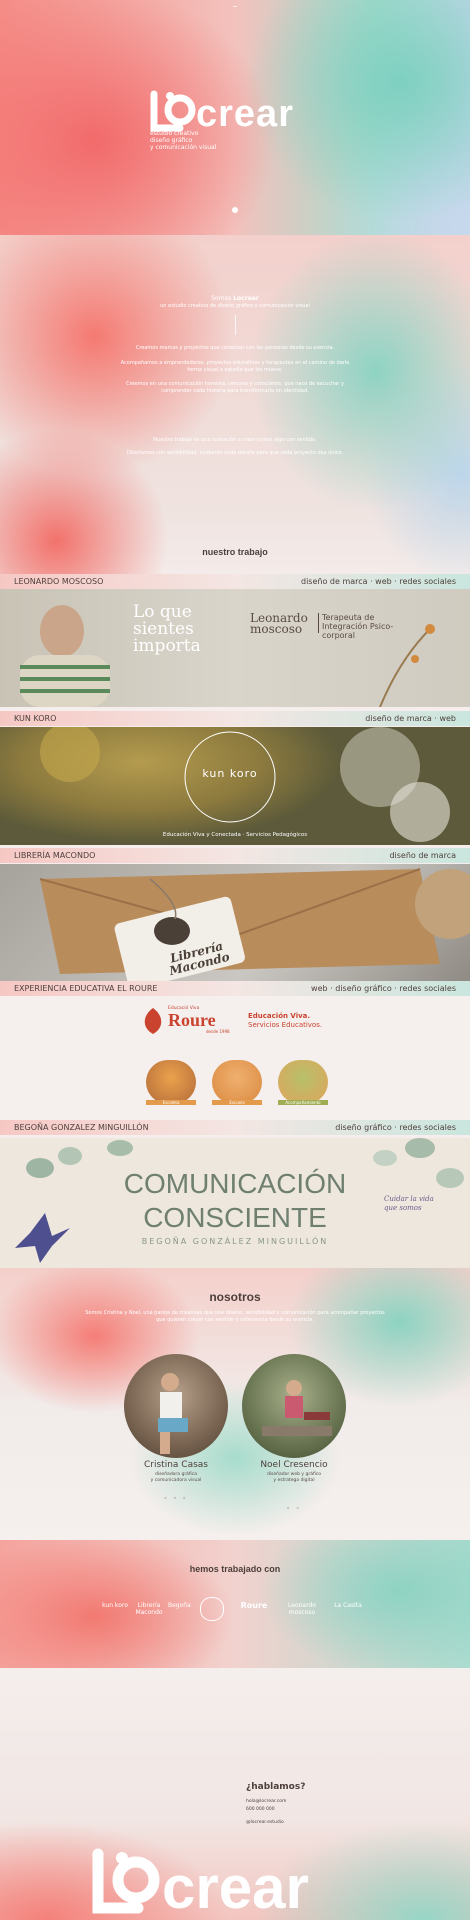 The width and height of the screenshot is (470, 1920). What do you see at coordinates (303, 1102) in the screenshot?
I see `roure-card-label: Acompañamiento` at bounding box center [303, 1102].